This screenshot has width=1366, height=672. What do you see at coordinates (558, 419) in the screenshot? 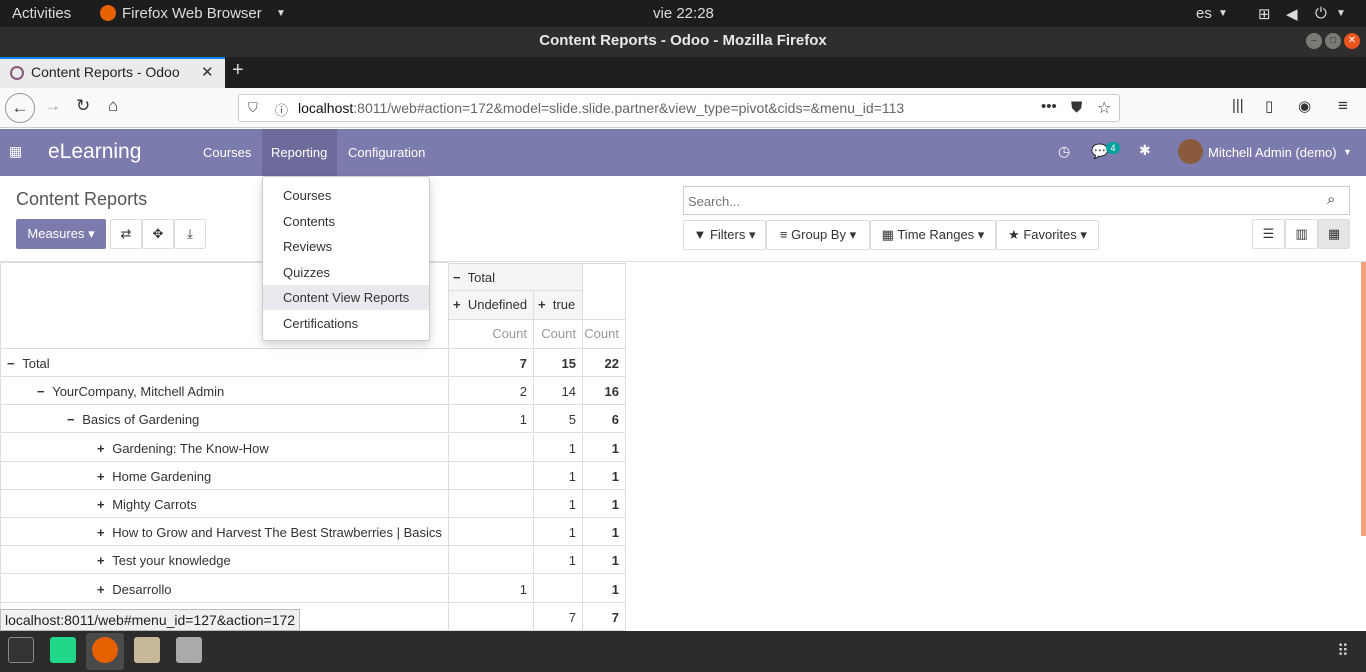
I see `pivot-cell-true: 5` at bounding box center [558, 419].